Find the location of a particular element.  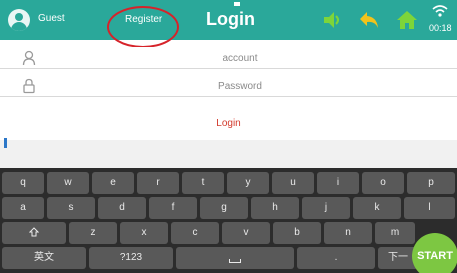

symbols-key: ?123 is located at coordinates (131, 258).